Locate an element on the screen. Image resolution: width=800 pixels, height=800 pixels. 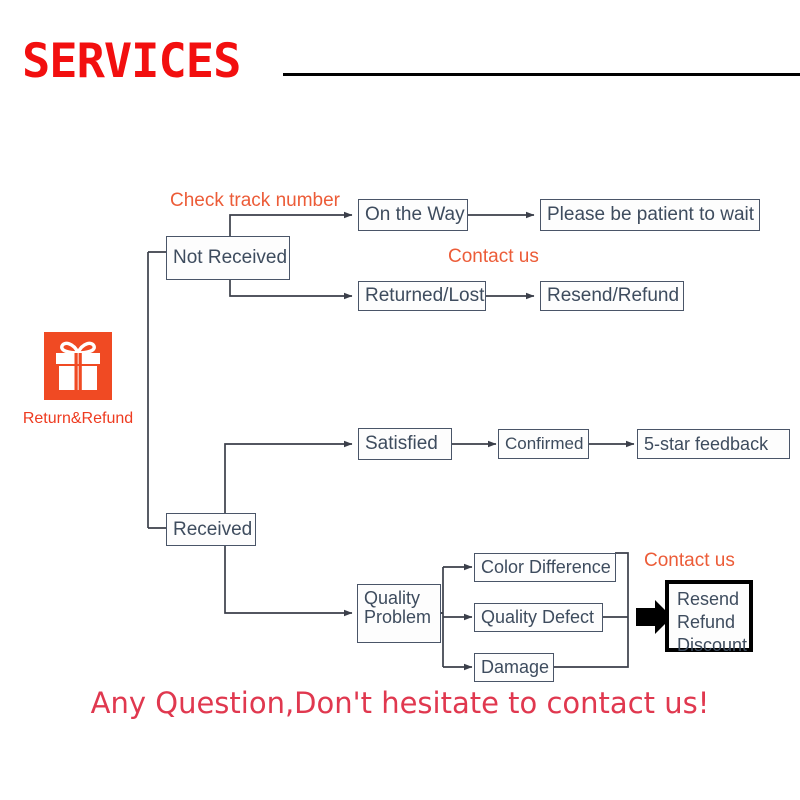
annotation-contact-us-bottom: Contact us is located at coordinates (689, 560).